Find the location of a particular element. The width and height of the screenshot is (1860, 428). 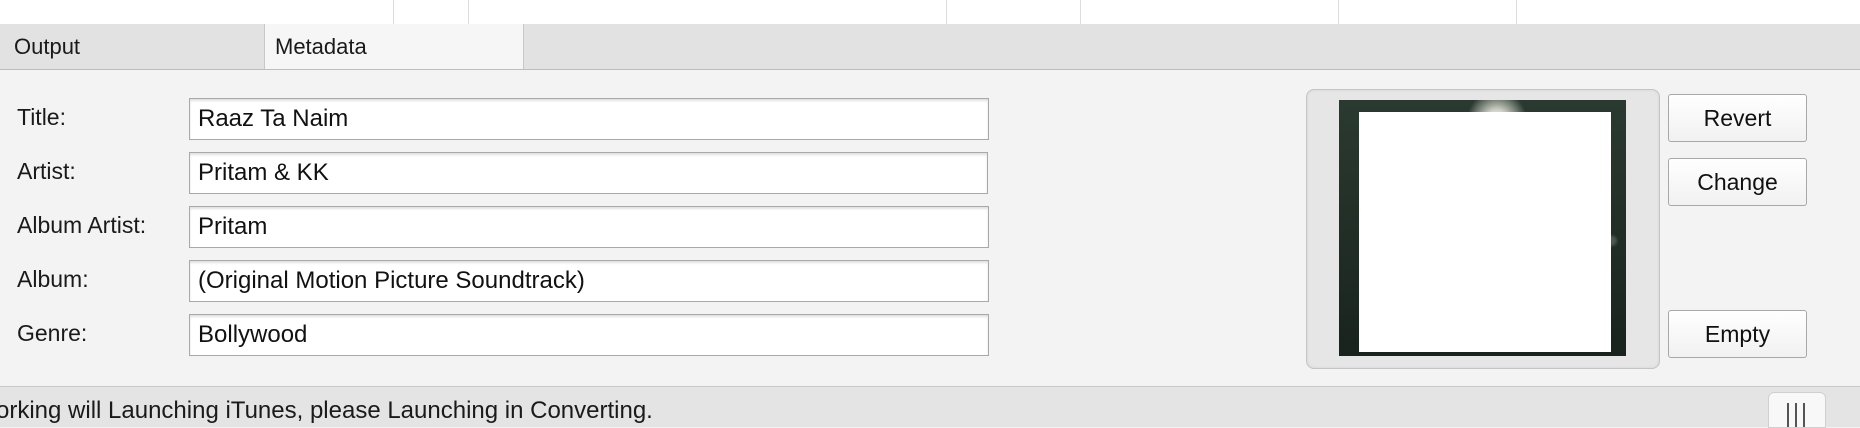

empty-button: Empty is located at coordinates (1737, 334).